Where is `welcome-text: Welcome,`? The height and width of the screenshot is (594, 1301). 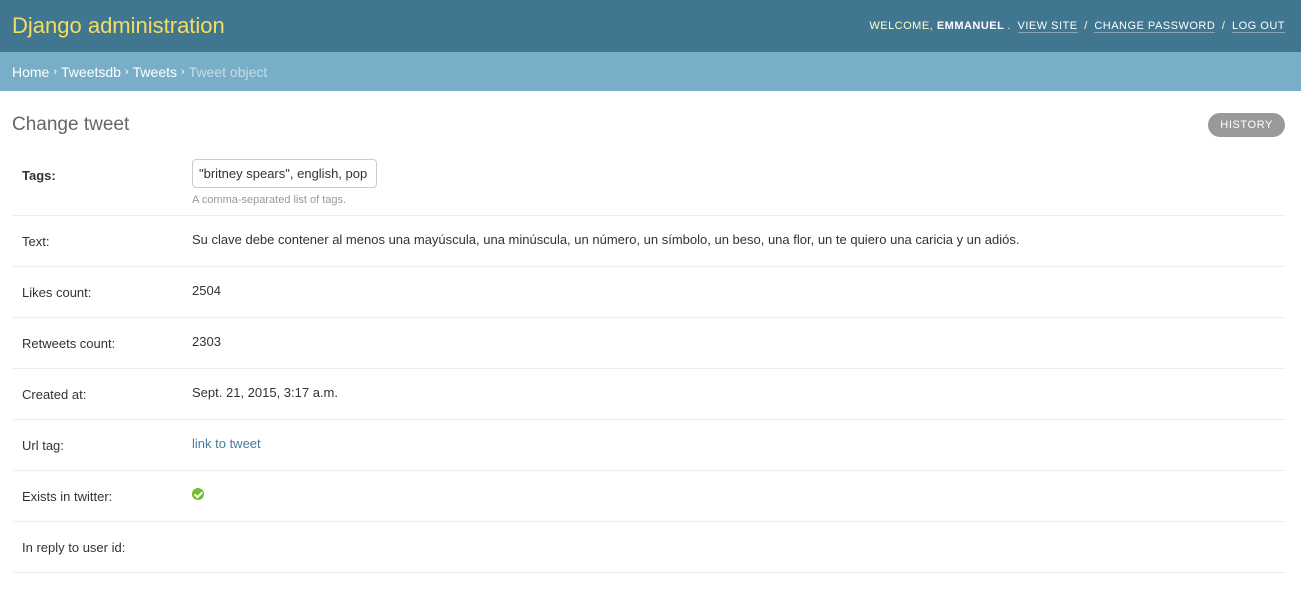 welcome-text: Welcome, is located at coordinates (901, 26).